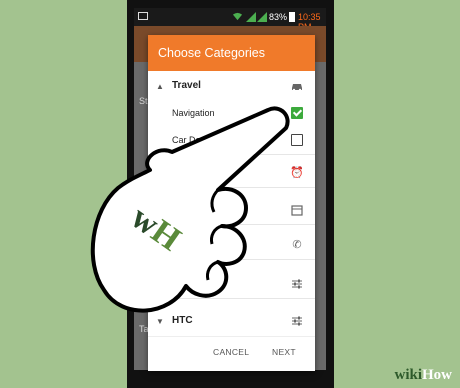 The width and height of the screenshot is (460, 388). What do you see at coordinates (230, 20) in the screenshot?
I see `status-bar: 83% 10:35 PM` at bounding box center [230, 20].